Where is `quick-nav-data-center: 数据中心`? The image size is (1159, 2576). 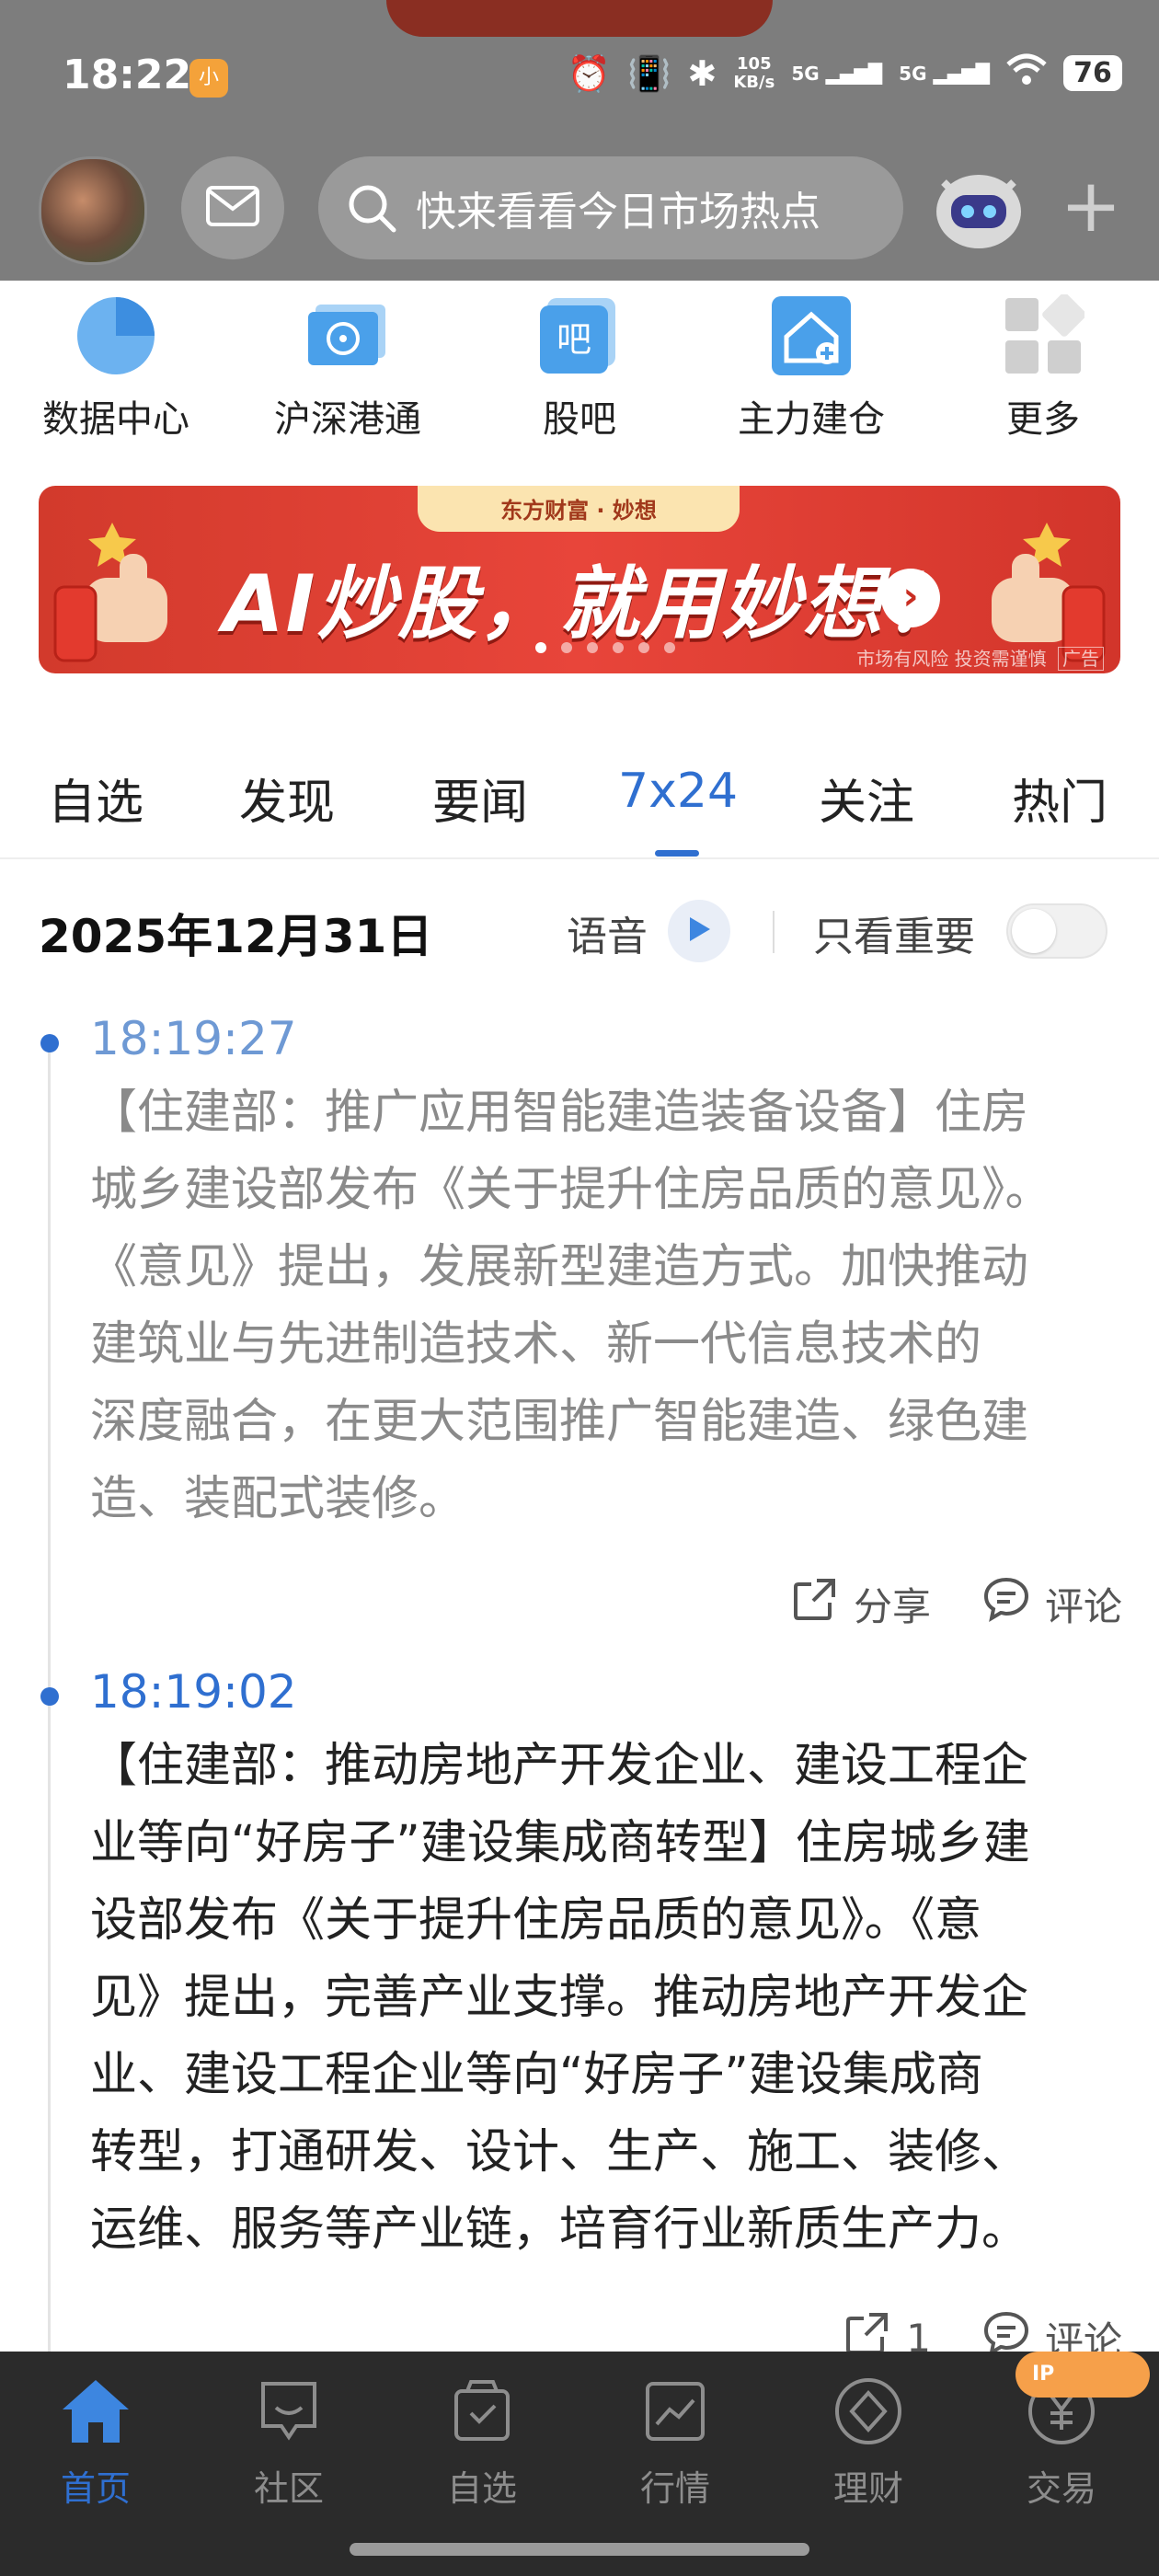 quick-nav-data-center: 数据中心 is located at coordinates (116, 362).